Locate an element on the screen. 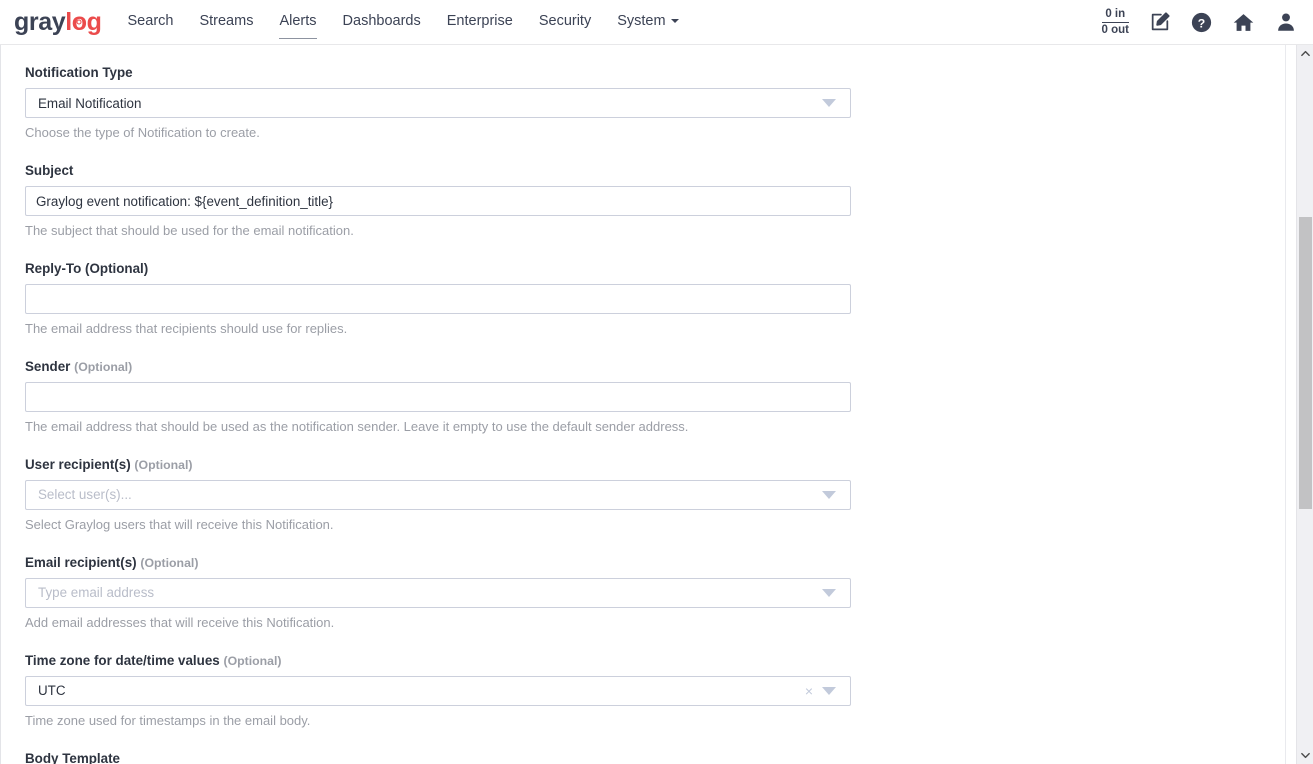  logo-letter-o-wrap: o is located at coordinates (79, 22).